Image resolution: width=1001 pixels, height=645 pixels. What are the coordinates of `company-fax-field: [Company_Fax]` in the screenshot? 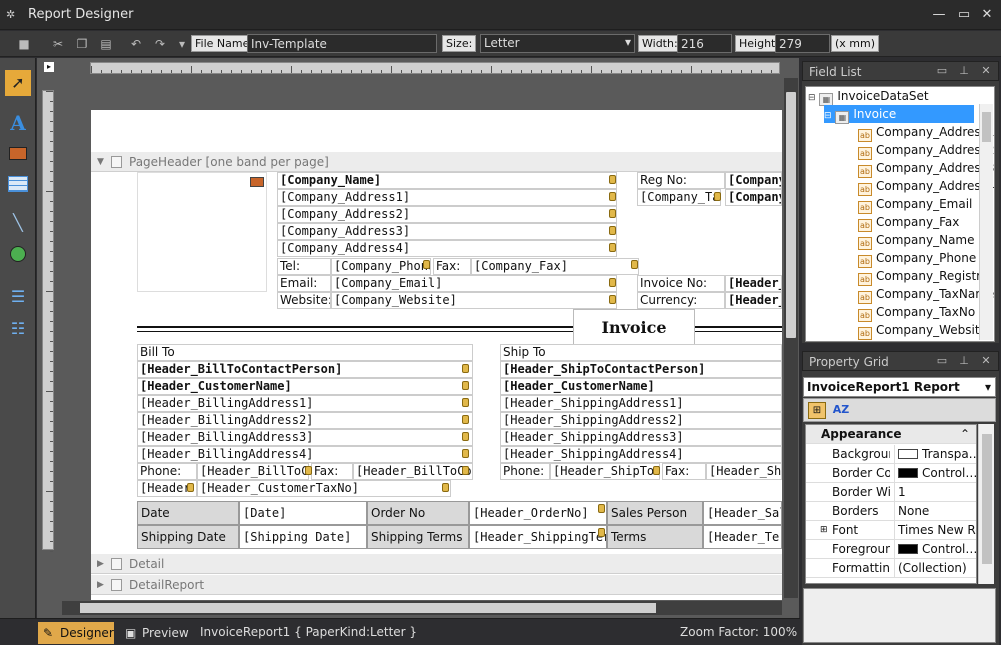 It's located at (555, 266).